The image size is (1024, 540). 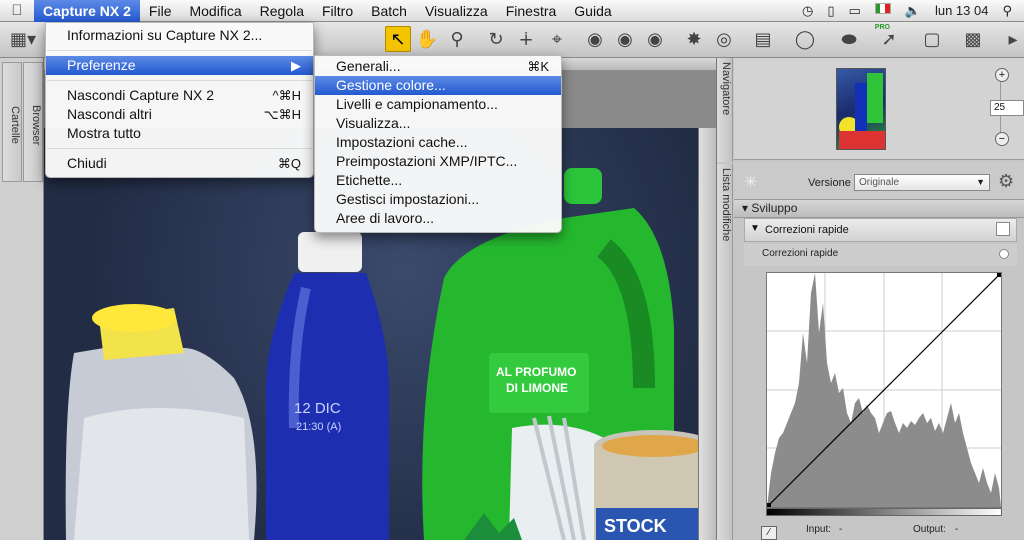 I want to click on disclosure-triangle-icon: ▼, so click(x=755, y=228).